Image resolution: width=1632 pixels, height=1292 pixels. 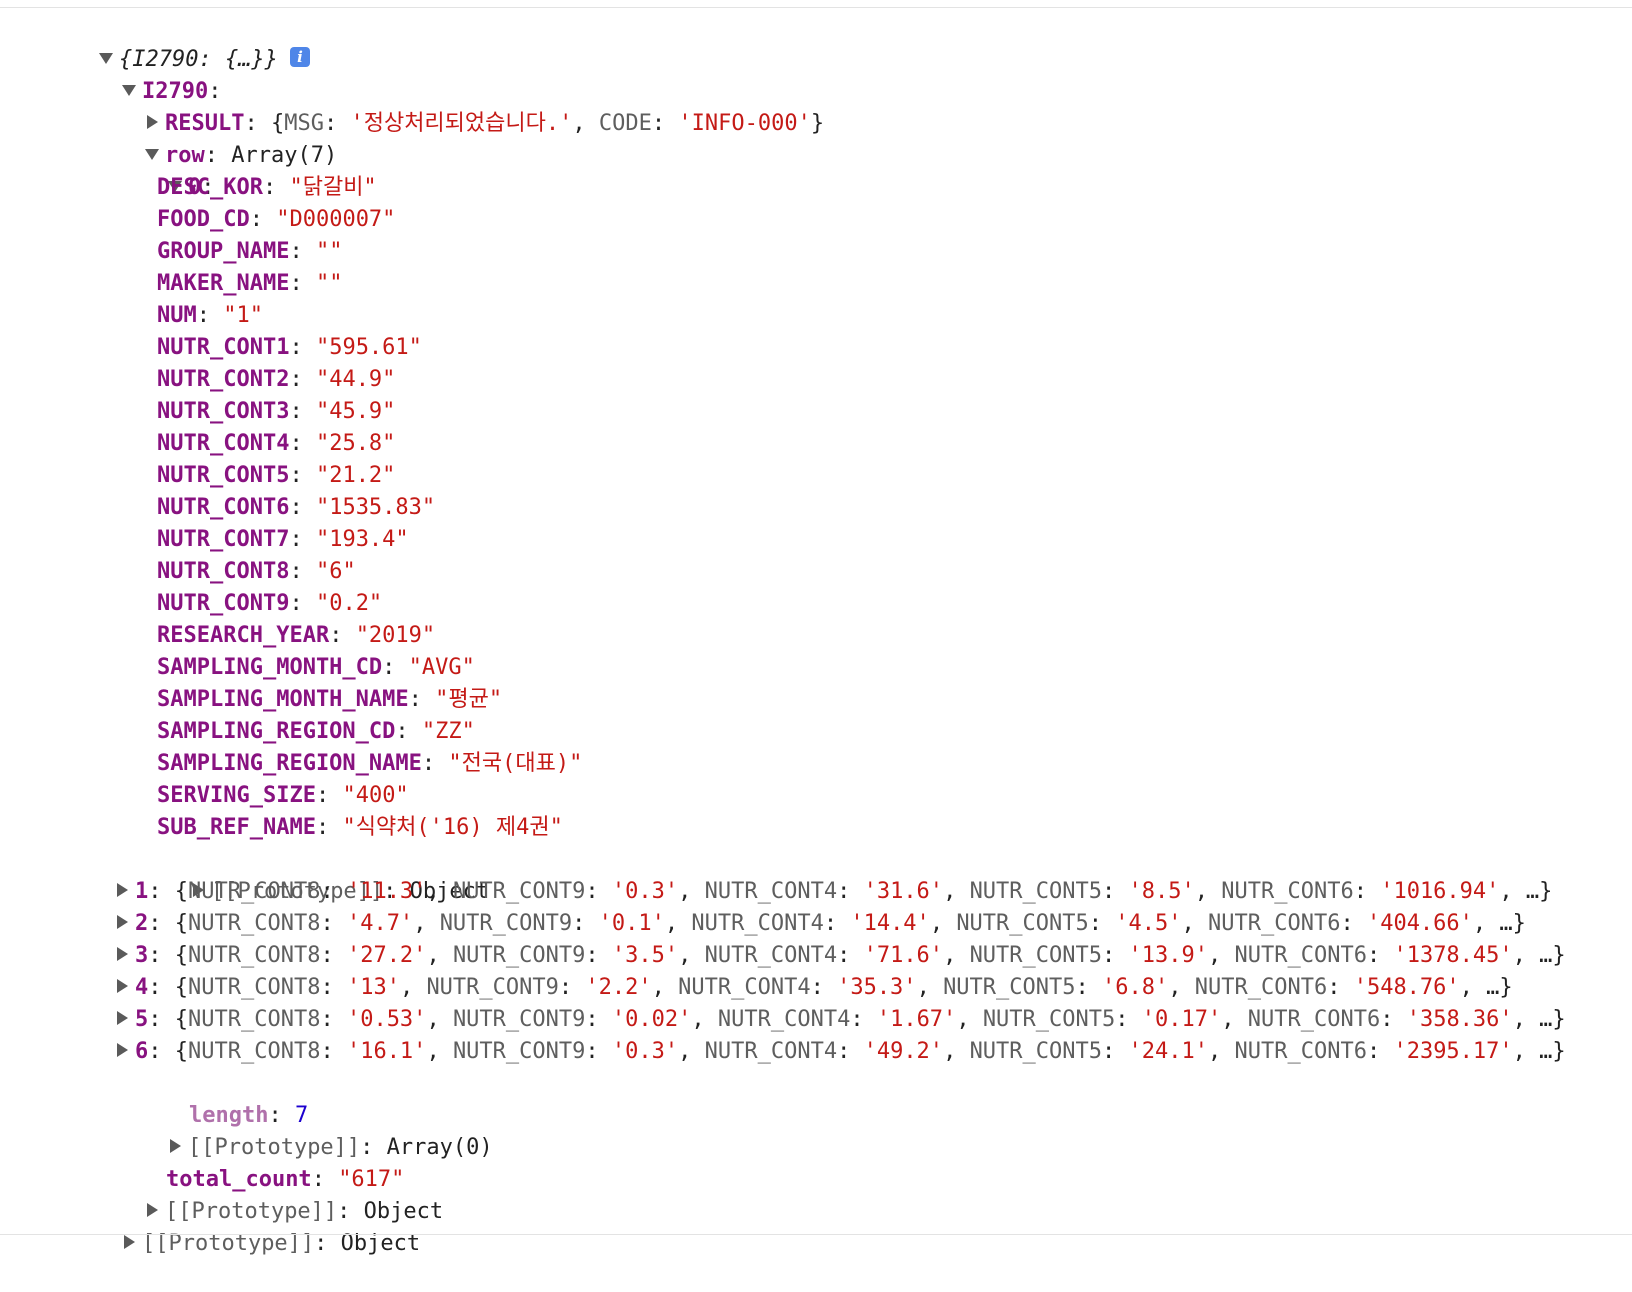 What do you see at coordinates (816, 874) in the screenshot?
I see `item0-prototype-row: [[Prototype]]: Object` at bounding box center [816, 874].